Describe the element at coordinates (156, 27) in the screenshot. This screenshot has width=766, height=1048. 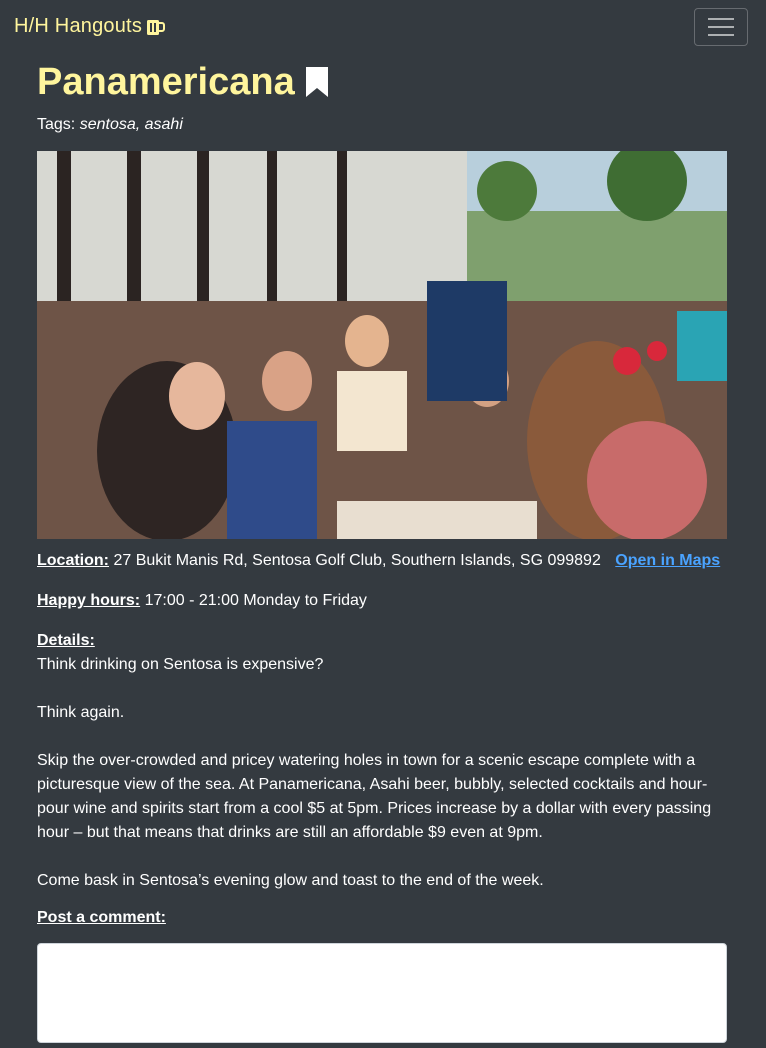
I see `beer-mug-icon` at that location.